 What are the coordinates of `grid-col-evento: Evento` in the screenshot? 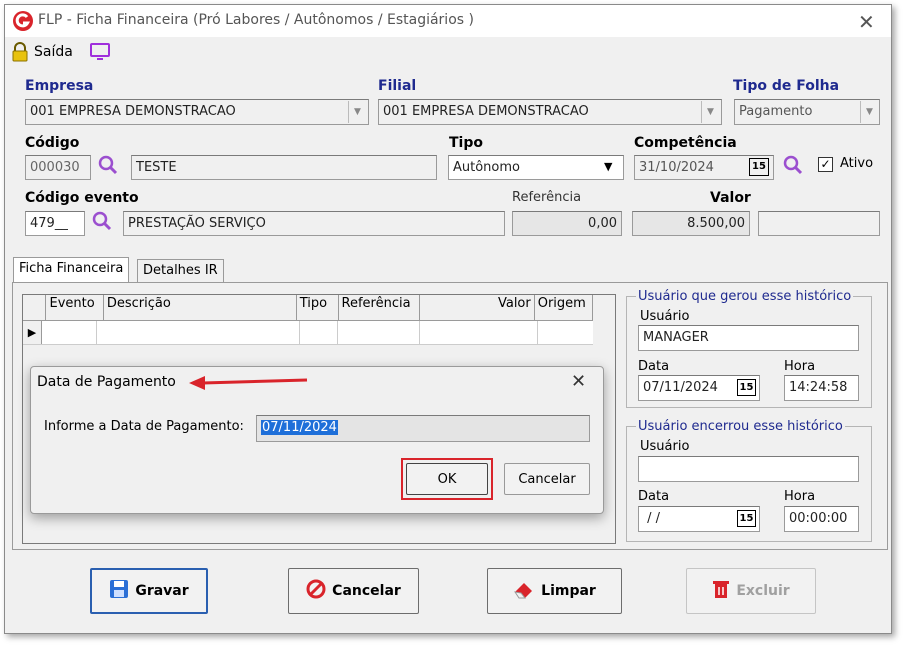 It's located at (75, 307).